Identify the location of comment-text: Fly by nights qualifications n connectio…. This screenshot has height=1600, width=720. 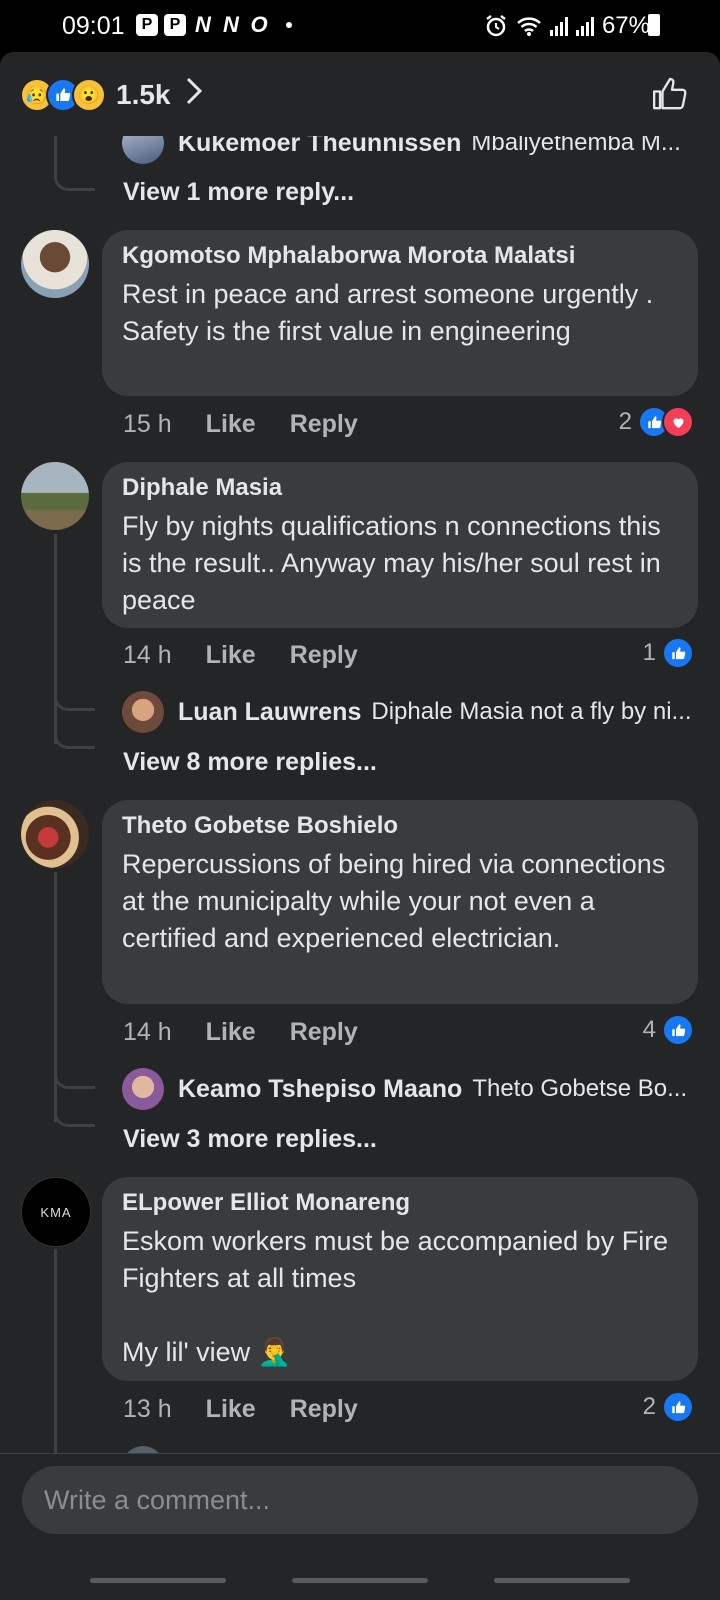
(391, 563).